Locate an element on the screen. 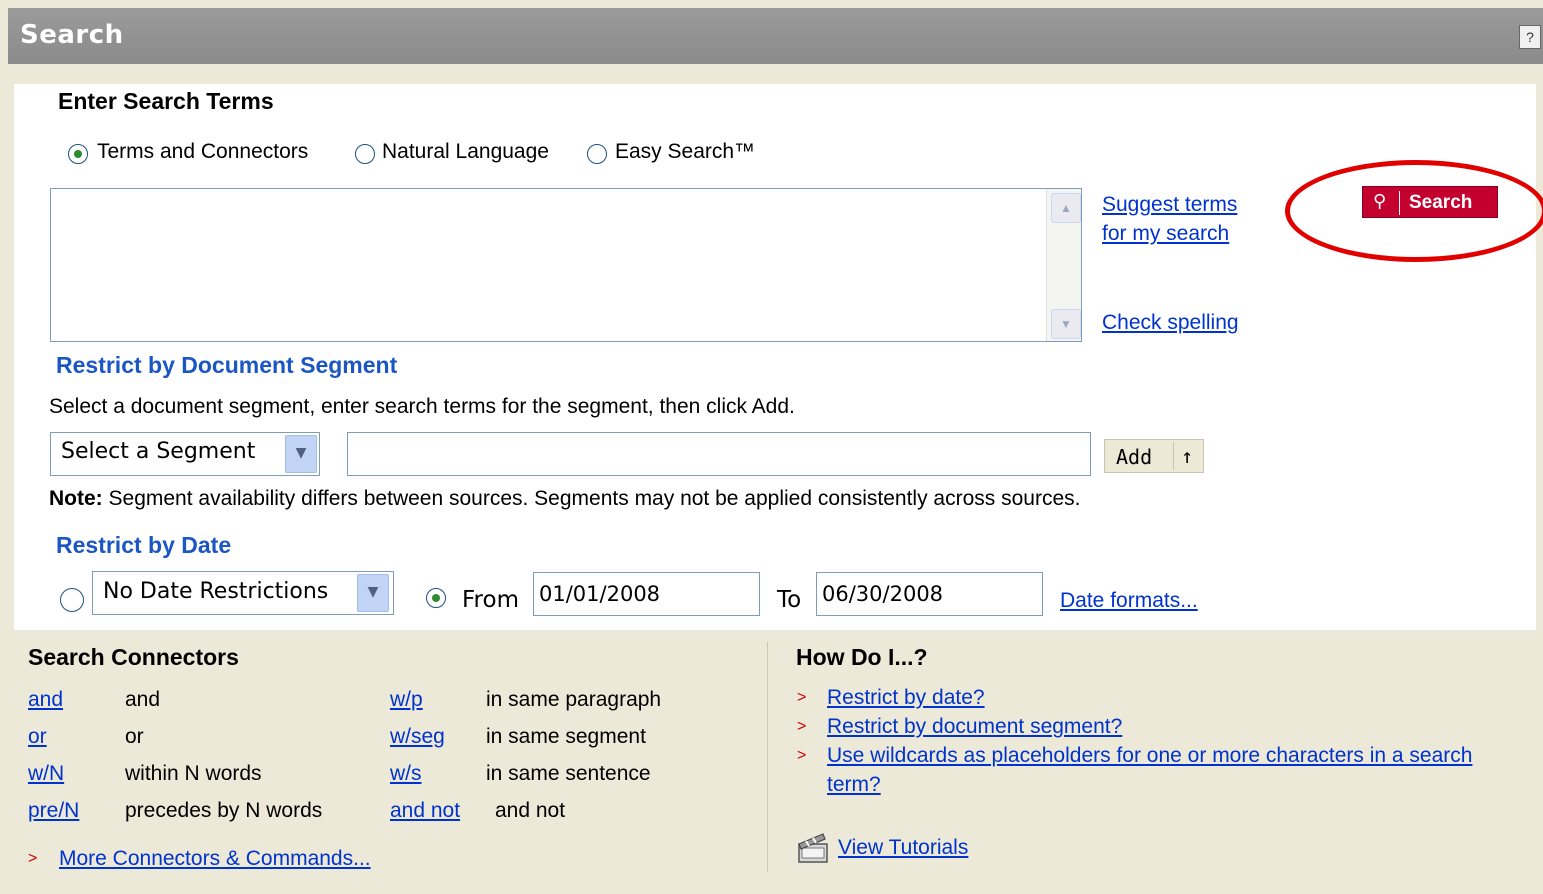 The image size is (1543, 894). easy-search-label: Easy Search™ is located at coordinates (685, 152).